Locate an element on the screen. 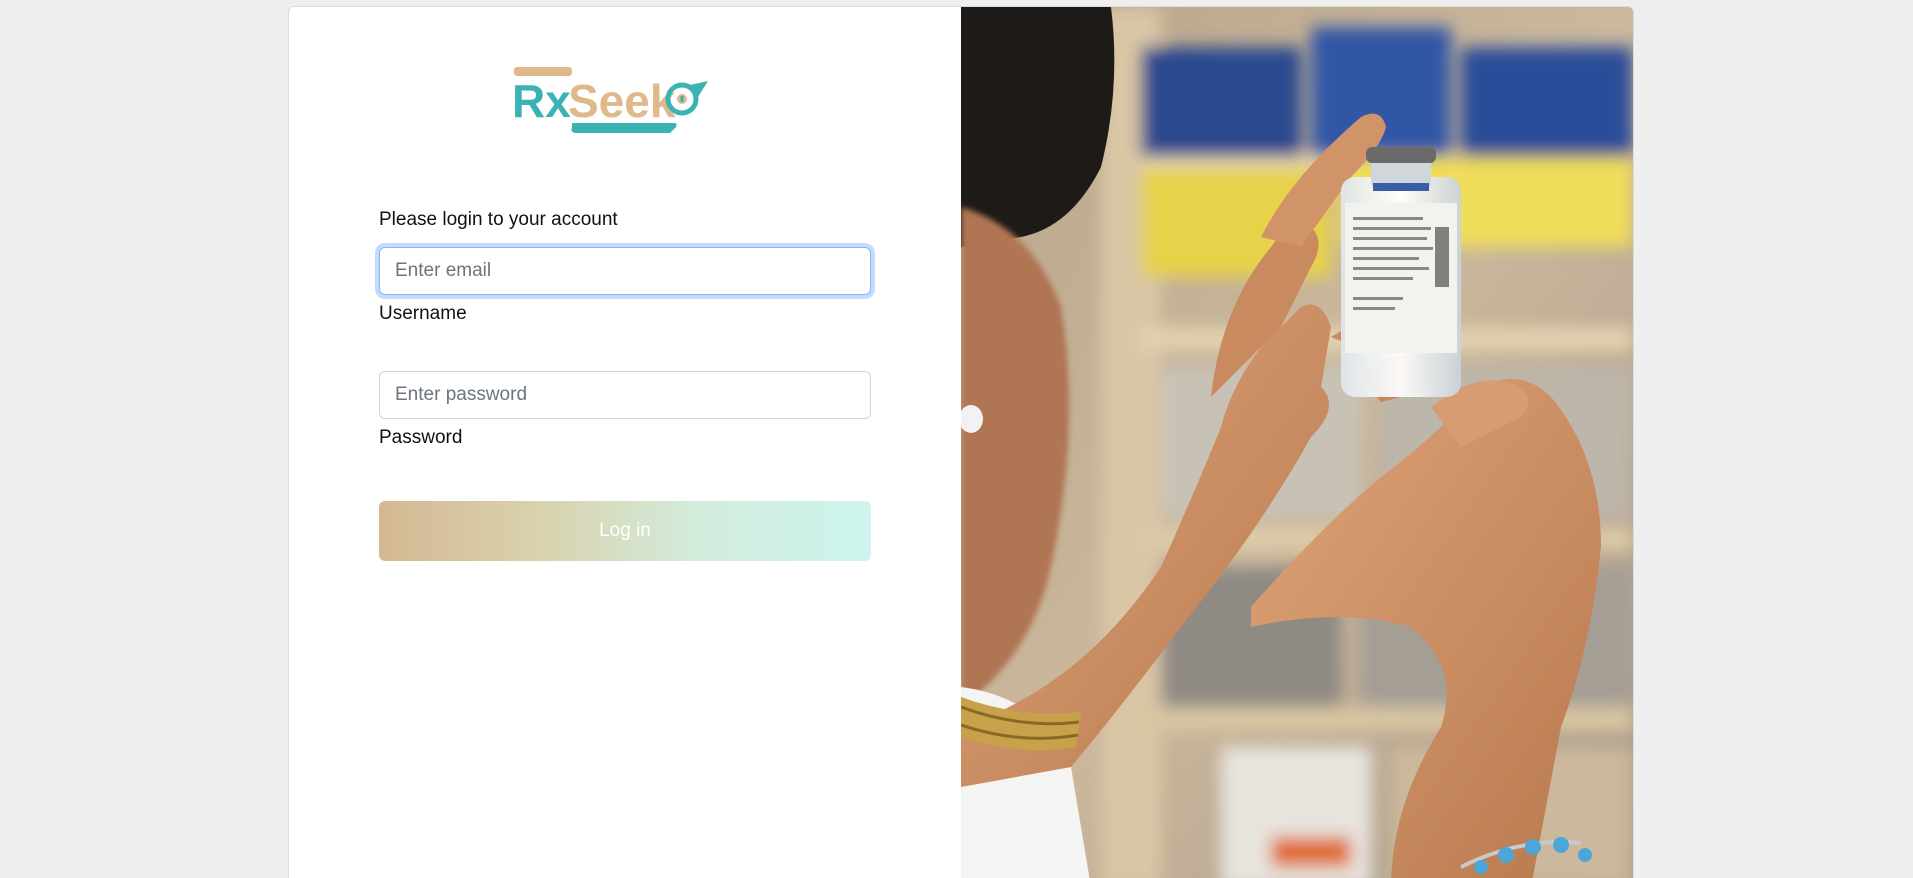  svg-text: Seek is located at coordinates (622, 101).